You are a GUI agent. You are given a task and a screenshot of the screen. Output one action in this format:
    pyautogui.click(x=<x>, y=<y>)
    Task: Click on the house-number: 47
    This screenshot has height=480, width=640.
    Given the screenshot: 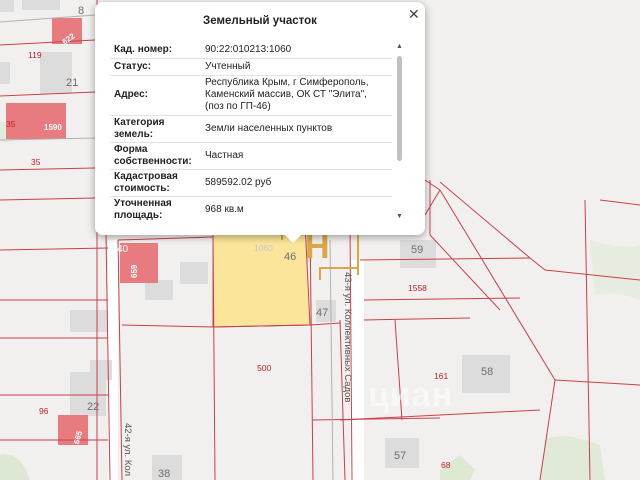 What is the action you would take?
    pyautogui.click(x=322, y=313)
    